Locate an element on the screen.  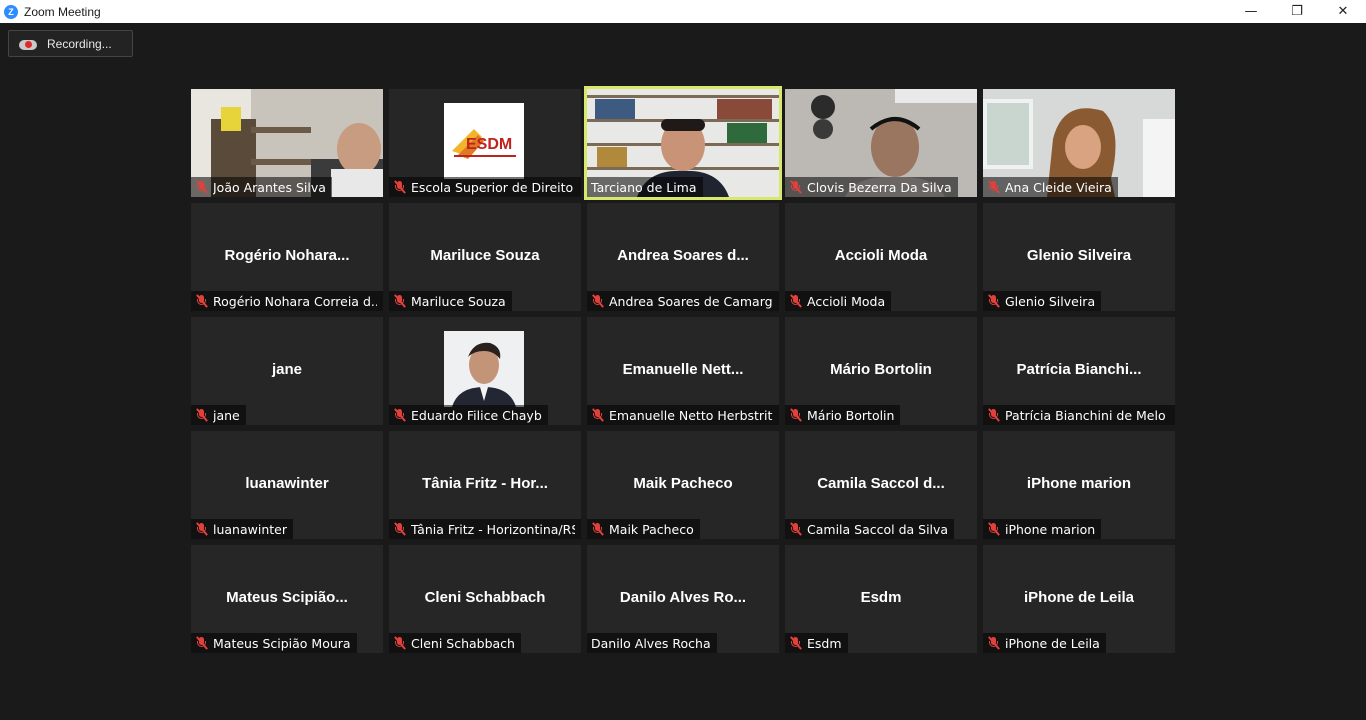
participant-name: iPhone de Leila is located at coordinates (1052, 643).